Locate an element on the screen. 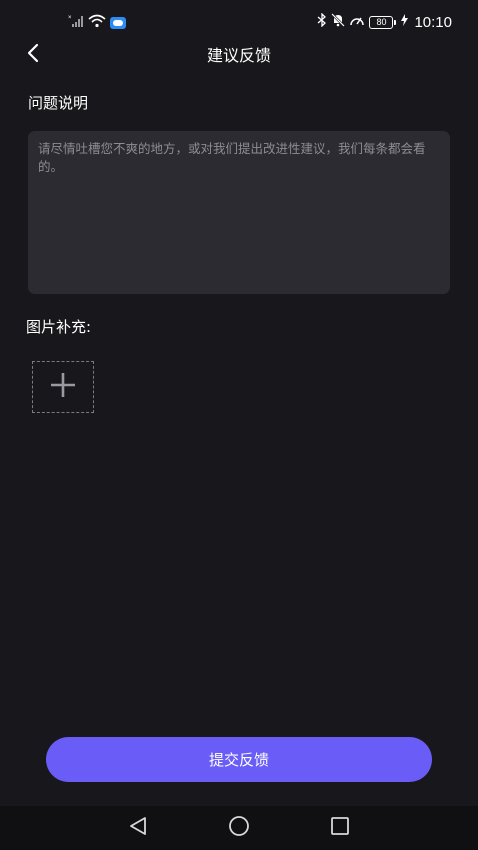  signal-icon: × is located at coordinates (76, 22).